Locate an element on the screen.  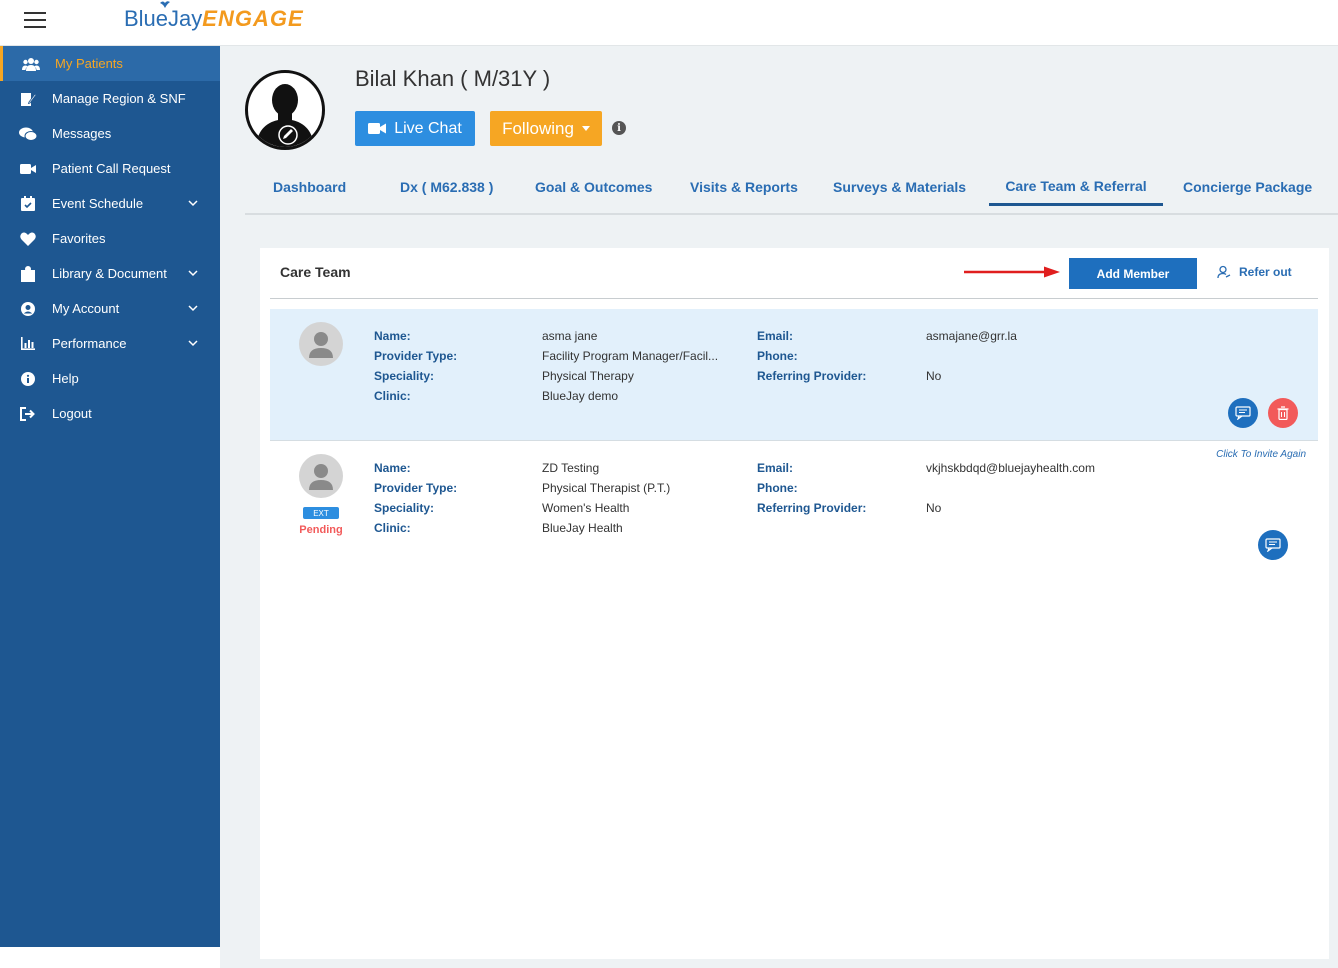
sidebar-item-my-patients: My Patients is located at coordinates (110, 63).